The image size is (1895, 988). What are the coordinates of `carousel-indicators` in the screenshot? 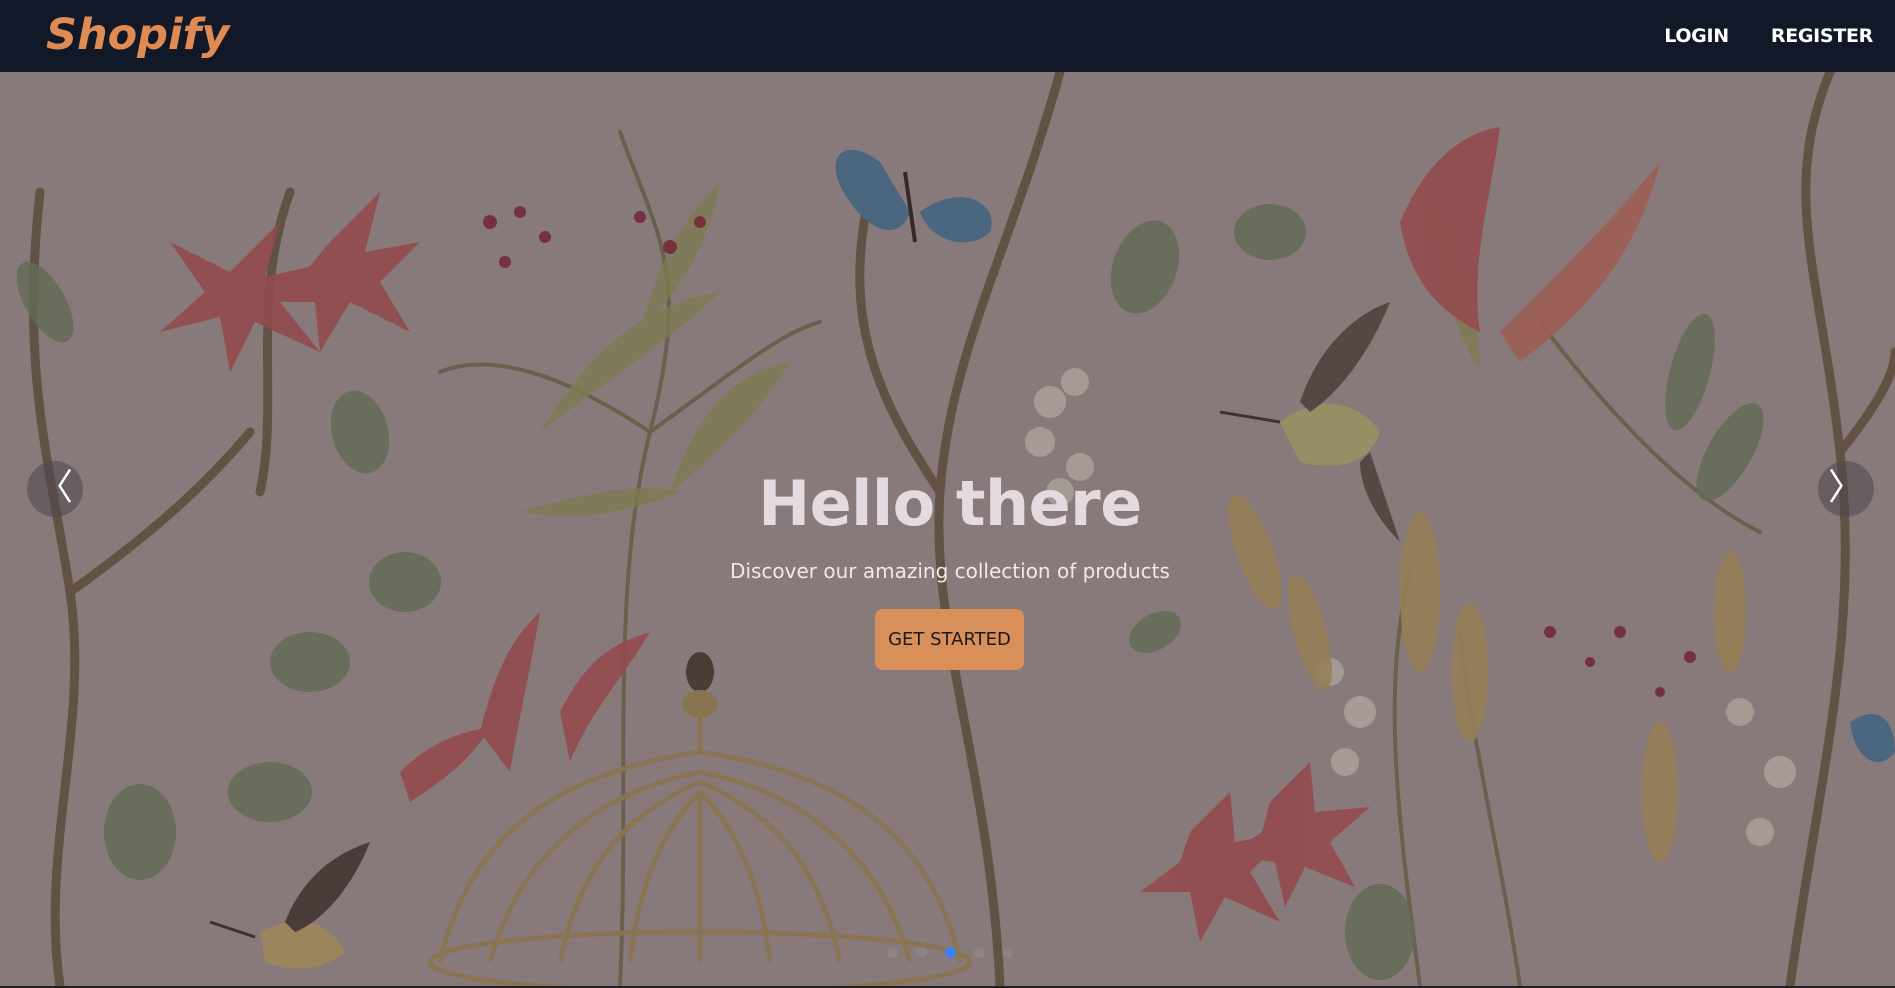 It's located at (947, 952).